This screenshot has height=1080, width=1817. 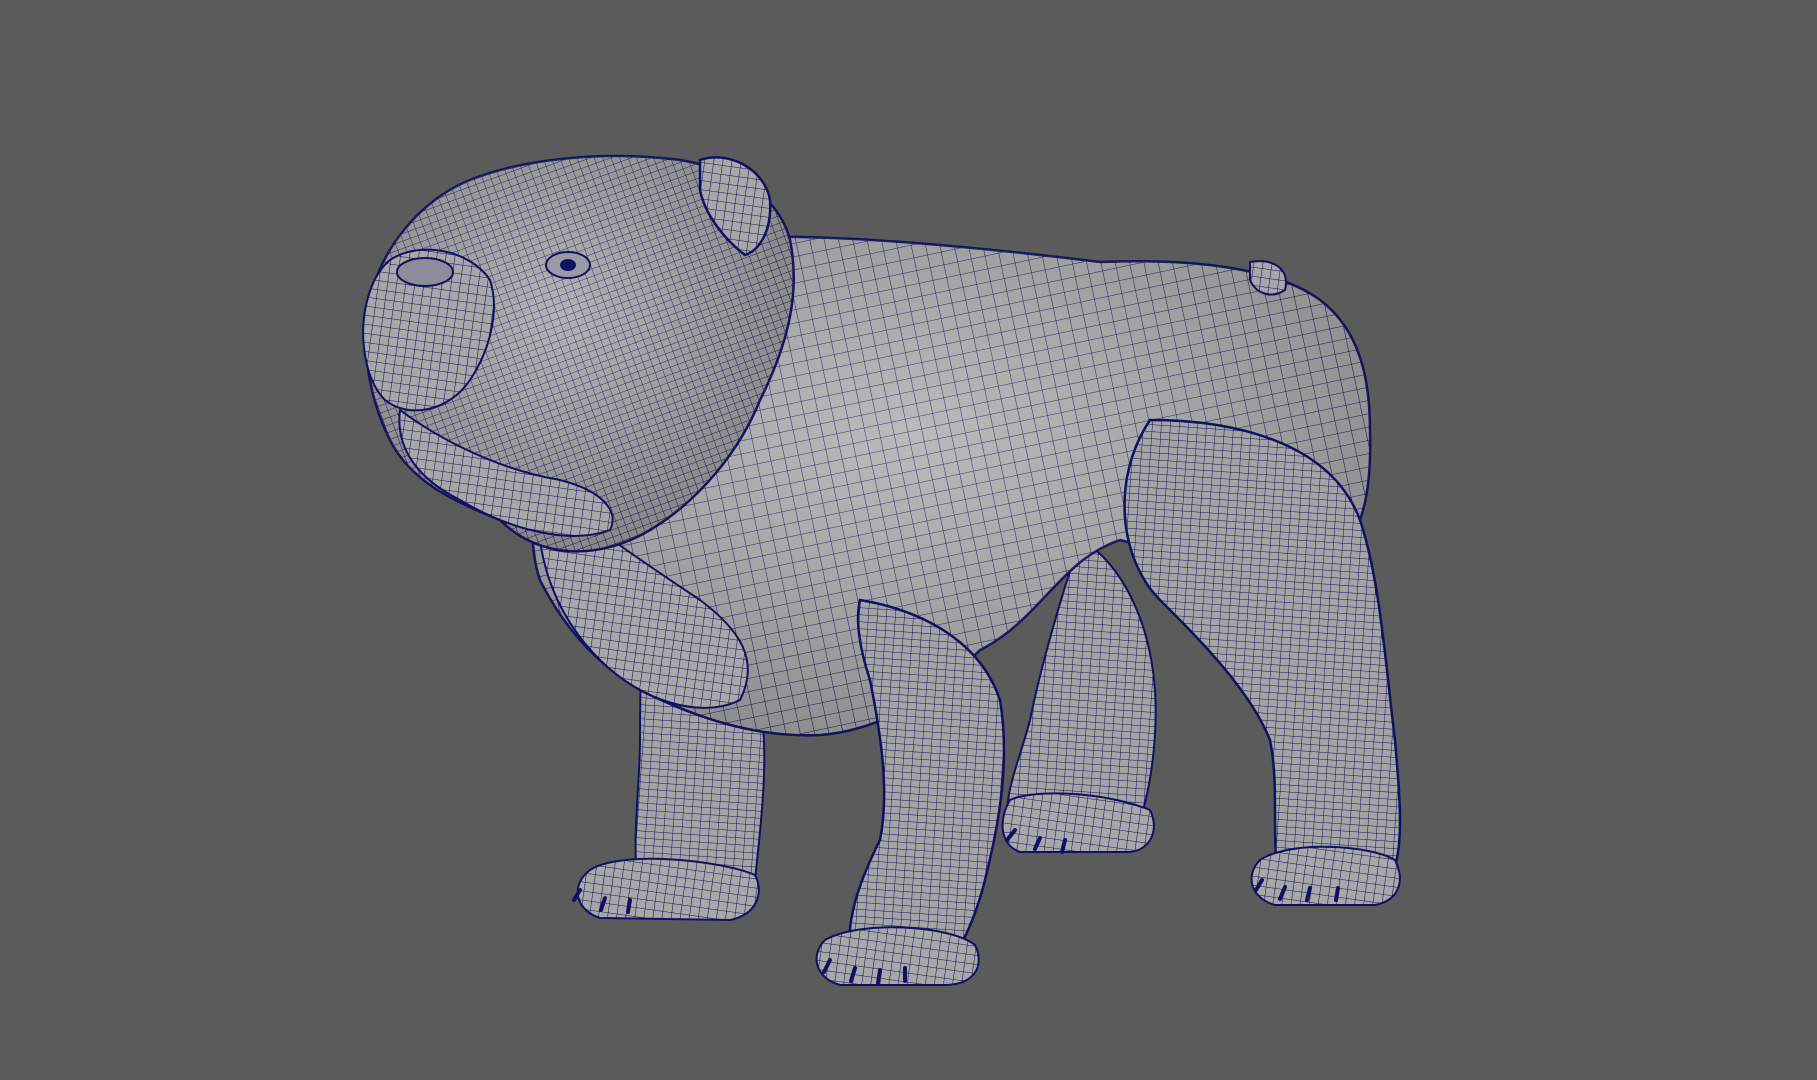 What do you see at coordinates (425, 272) in the screenshot?
I see `nose` at bounding box center [425, 272].